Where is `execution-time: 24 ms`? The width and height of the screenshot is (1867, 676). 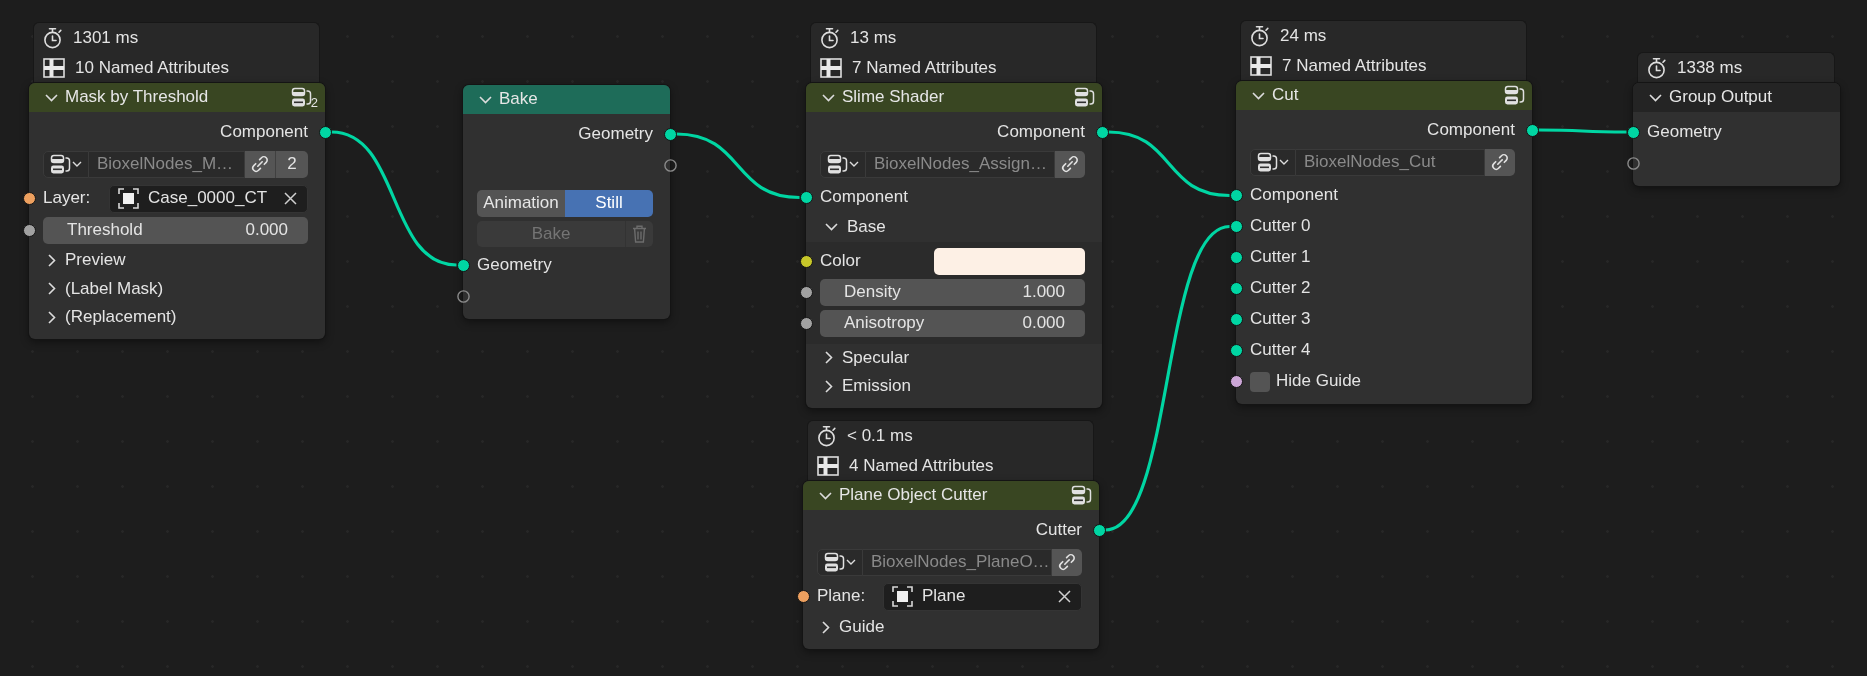 execution-time: 24 ms is located at coordinates (1303, 36).